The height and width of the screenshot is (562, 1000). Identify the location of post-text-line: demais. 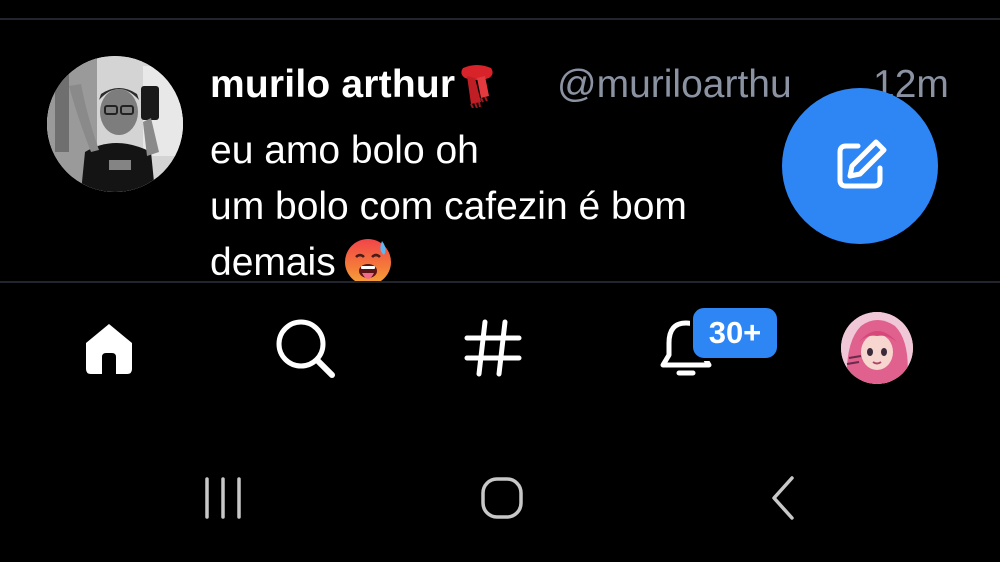
(273, 262).